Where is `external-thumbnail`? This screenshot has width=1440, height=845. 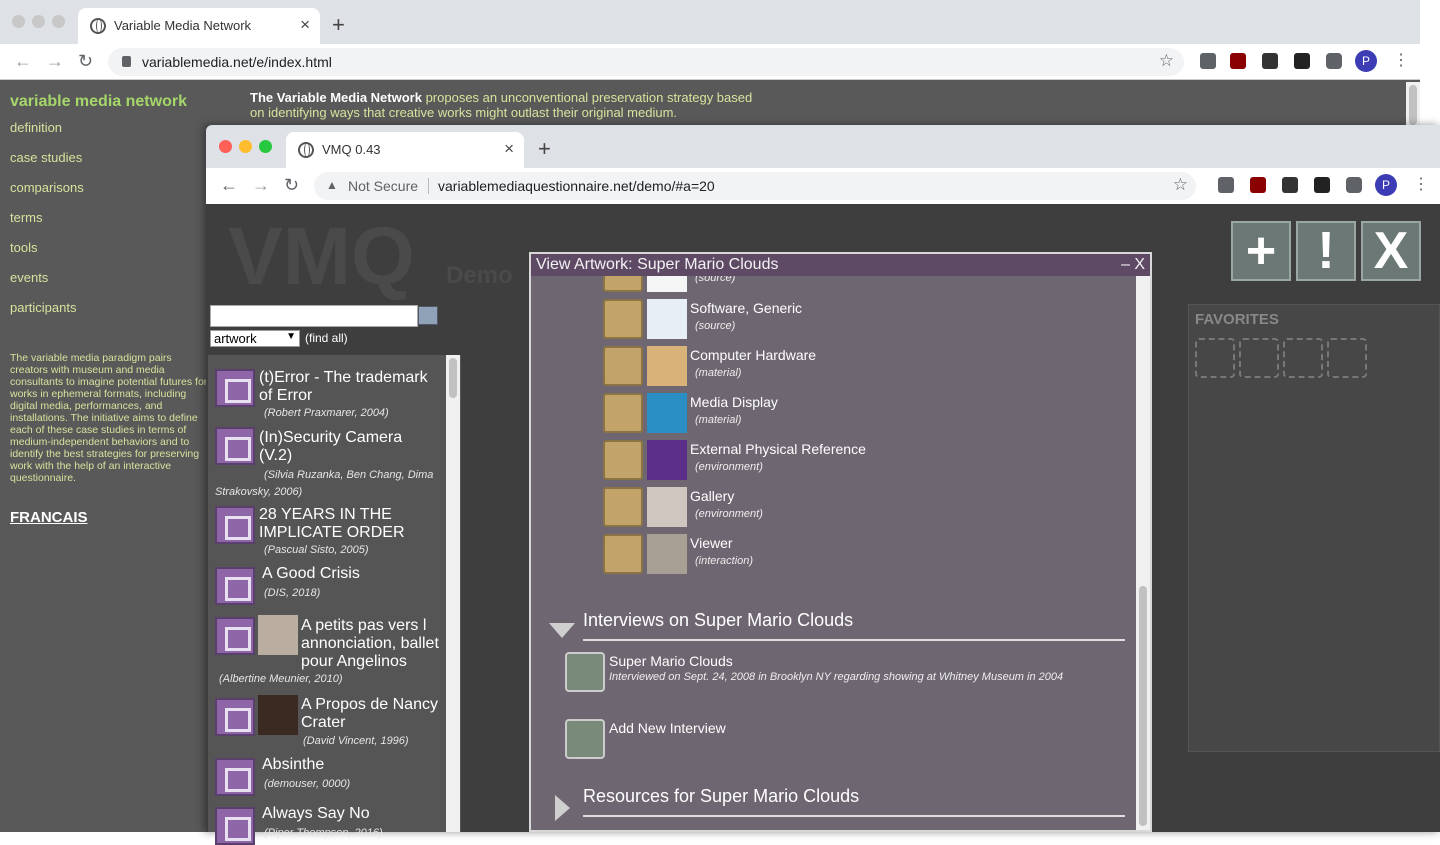
external-thumbnail is located at coordinates (667, 460).